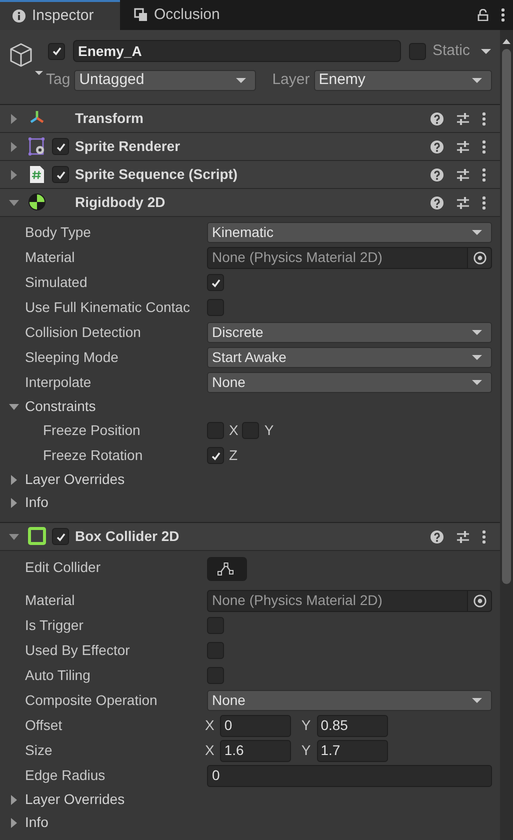  Describe the element at coordinates (37, 536) in the screenshot. I see `box-collider-icon` at that location.